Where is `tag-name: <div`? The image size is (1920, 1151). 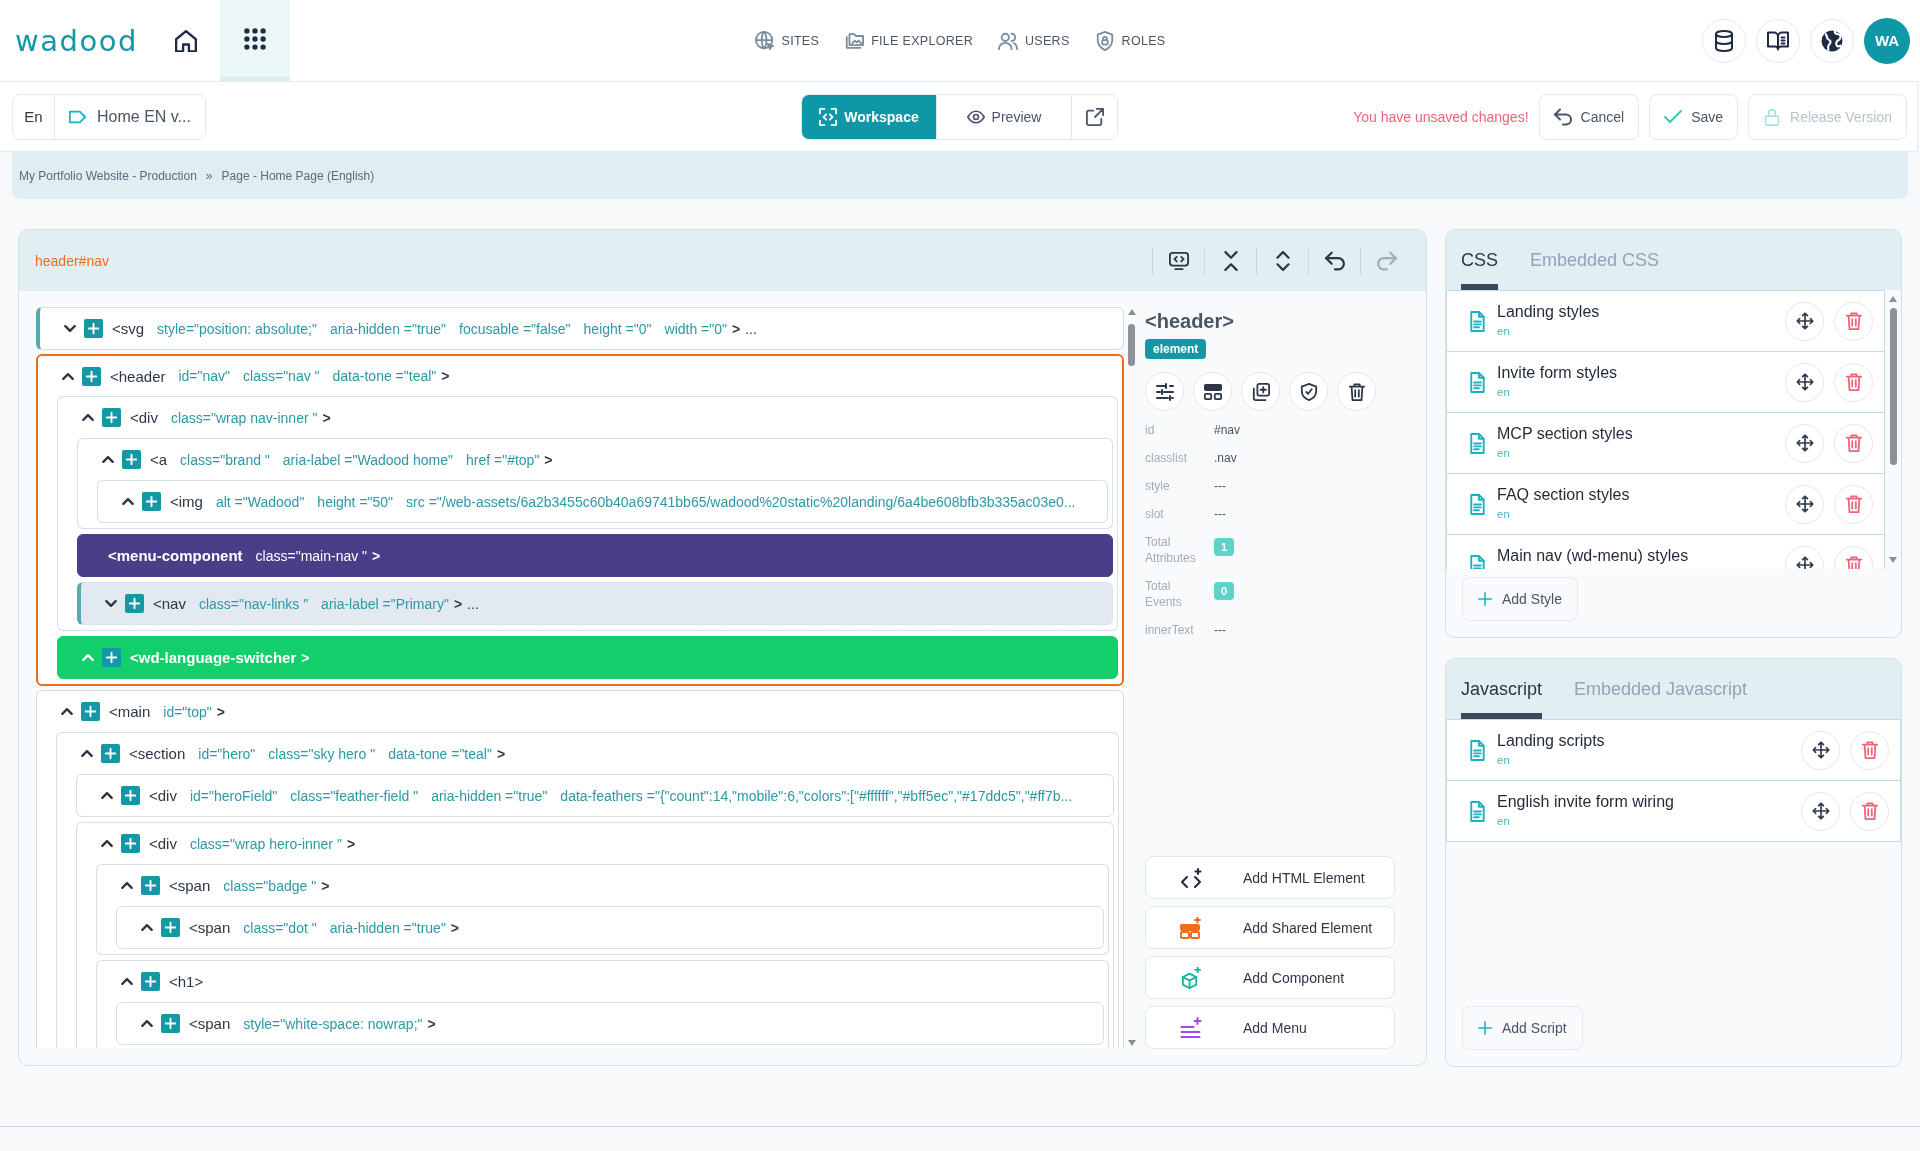
tag-name: <div is located at coordinates (144, 417).